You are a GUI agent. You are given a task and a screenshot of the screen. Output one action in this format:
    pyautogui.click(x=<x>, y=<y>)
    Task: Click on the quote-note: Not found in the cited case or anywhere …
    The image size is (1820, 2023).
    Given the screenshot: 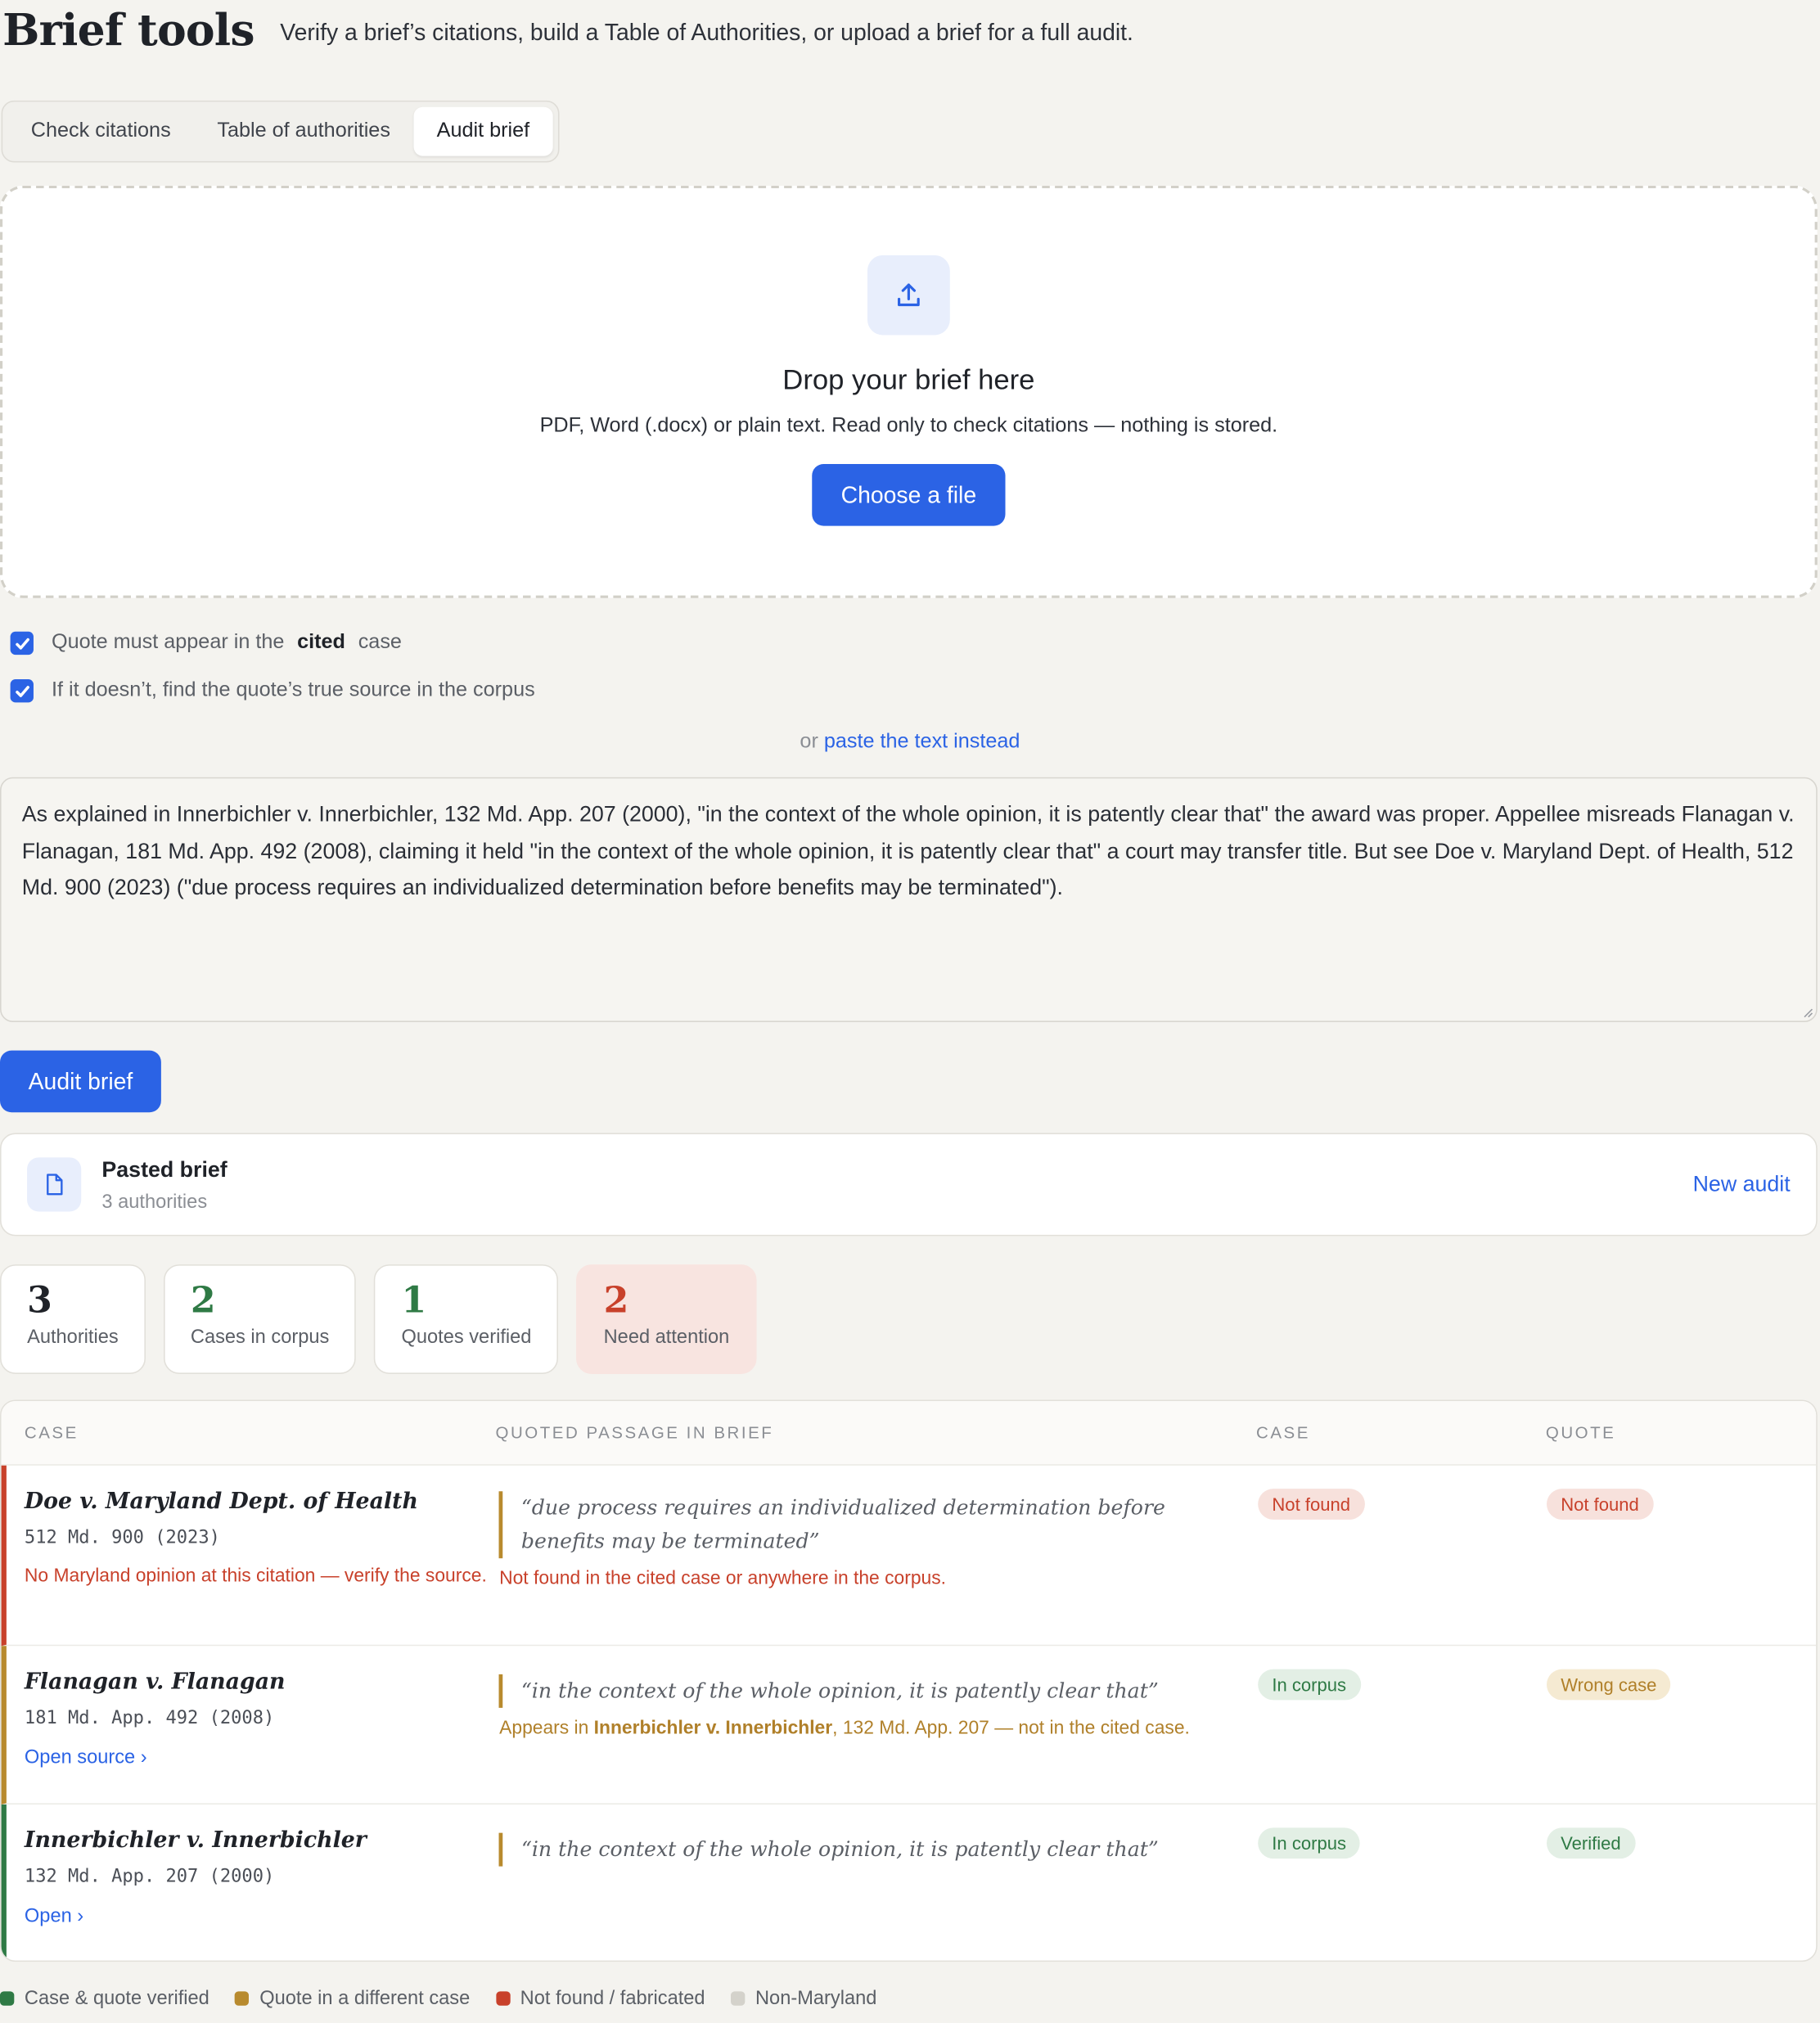 What is the action you would take?
    pyautogui.click(x=723, y=1578)
    